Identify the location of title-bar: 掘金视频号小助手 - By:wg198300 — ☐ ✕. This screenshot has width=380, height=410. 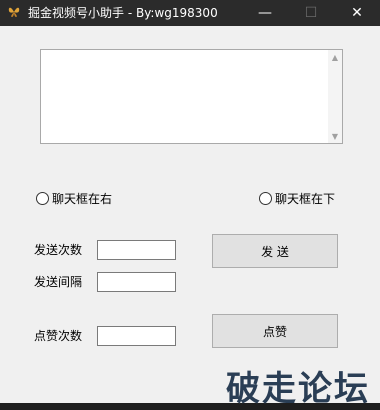
(190, 13).